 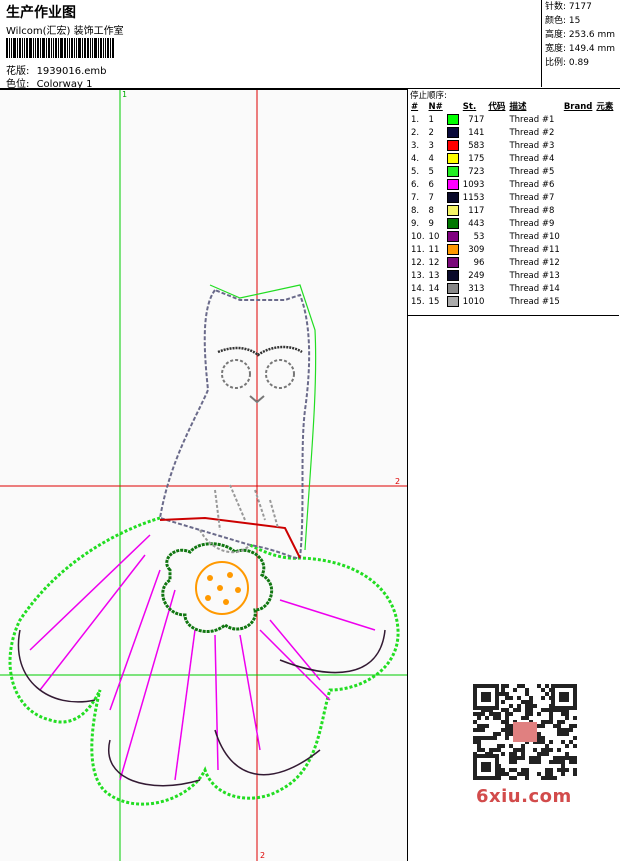 What do you see at coordinates (534, 237) in the screenshot?
I see `row-desc: Thread #10` at bounding box center [534, 237].